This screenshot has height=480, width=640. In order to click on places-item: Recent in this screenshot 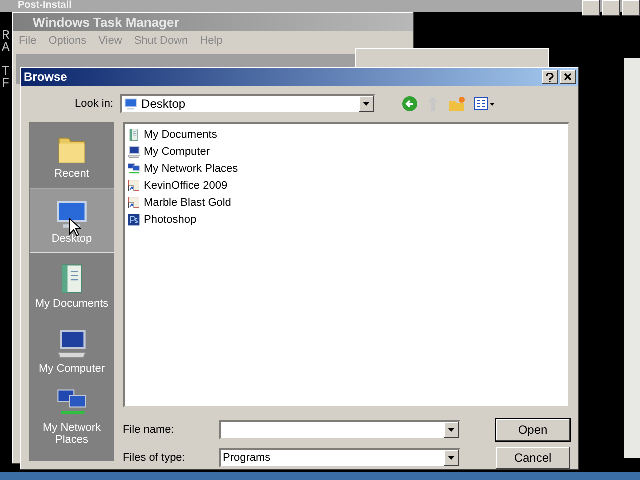, I will do `click(72, 155)`.